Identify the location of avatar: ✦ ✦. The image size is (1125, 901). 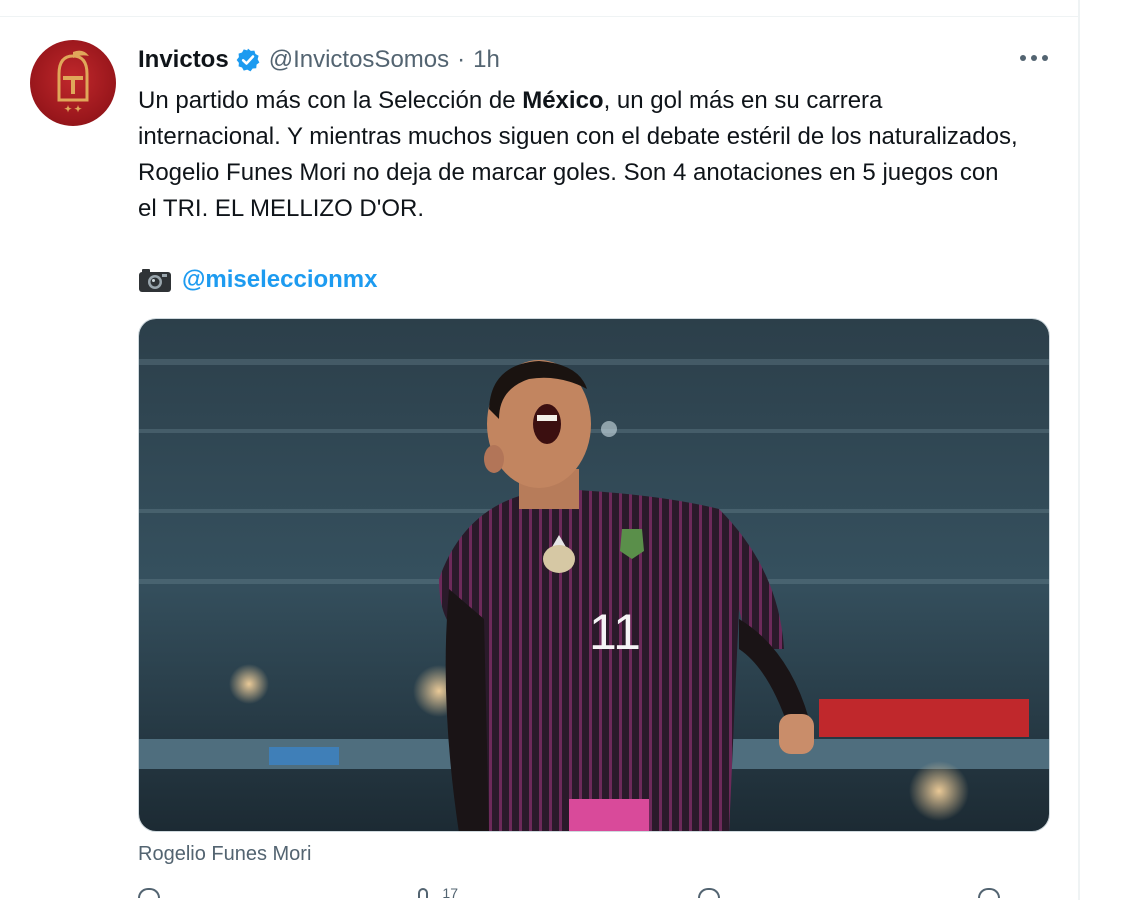
(73, 83).